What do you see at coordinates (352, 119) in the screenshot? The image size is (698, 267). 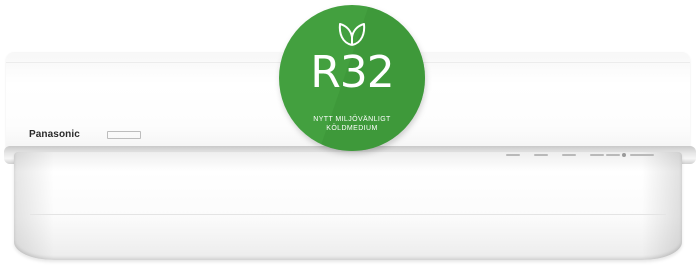 I see `badge-caption-line1: NYTT MILJÖVÄNLIGT` at bounding box center [352, 119].